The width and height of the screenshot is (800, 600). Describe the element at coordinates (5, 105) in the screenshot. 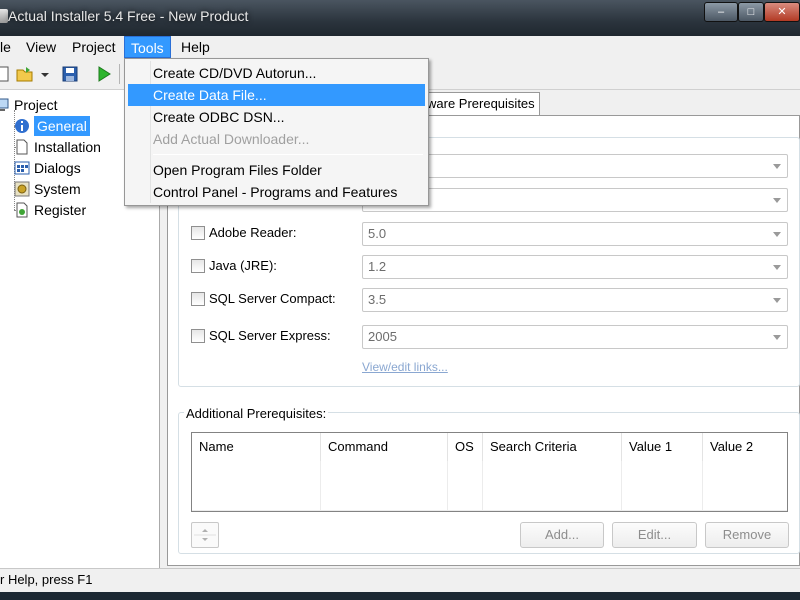

I see `computer-icon` at that location.